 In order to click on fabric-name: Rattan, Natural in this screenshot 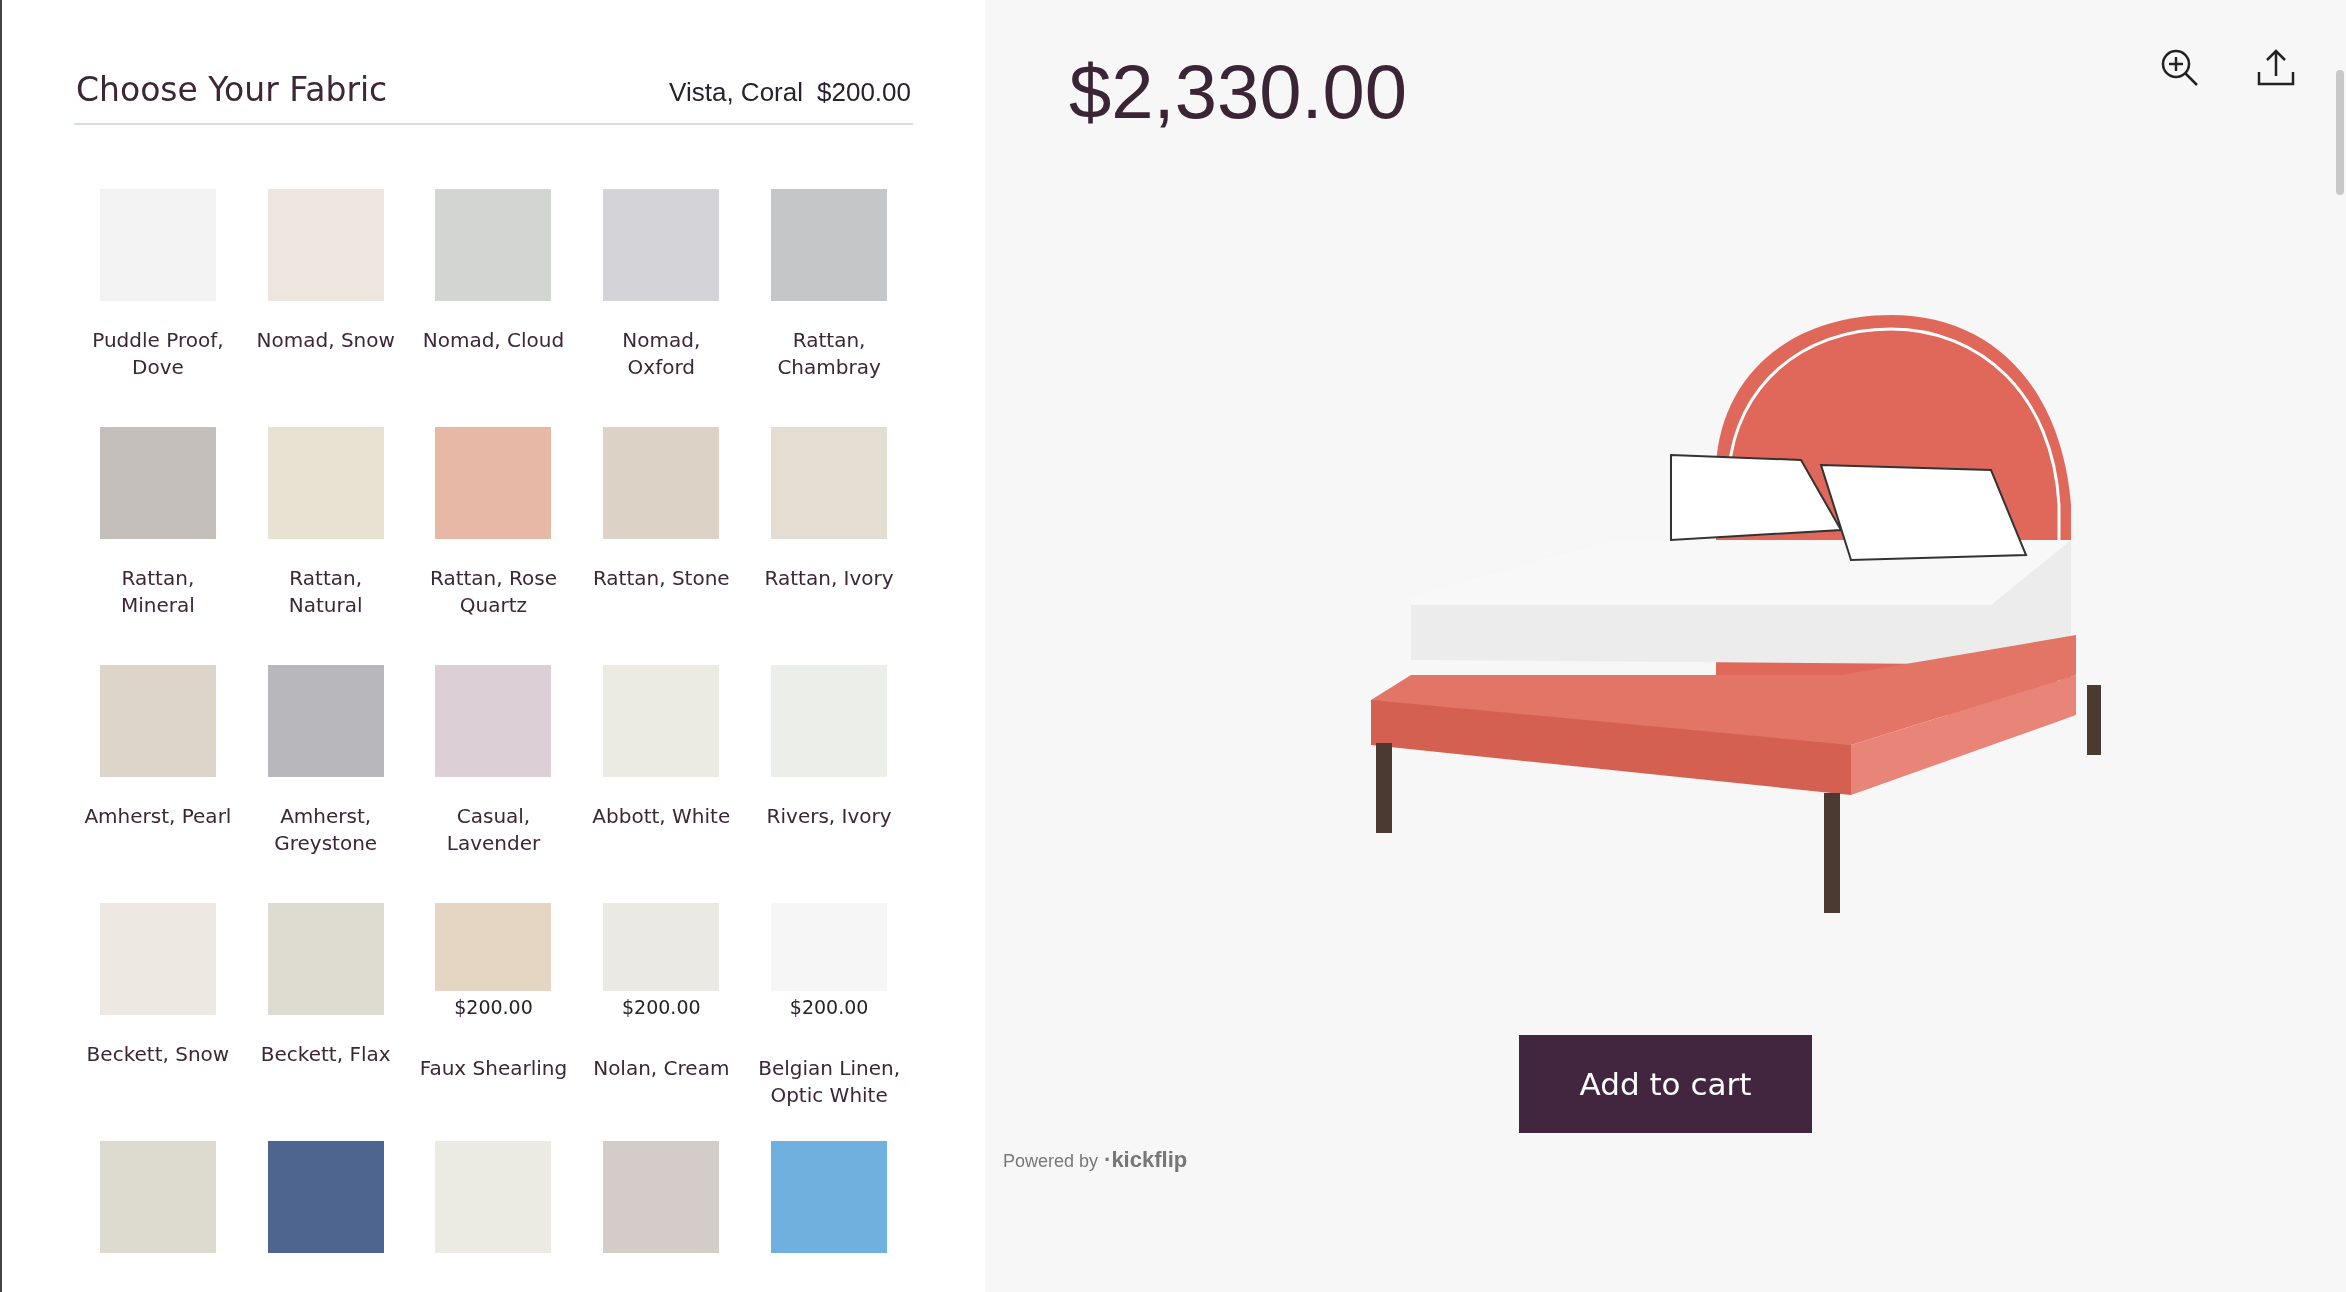, I will do `click(325, 592)`.